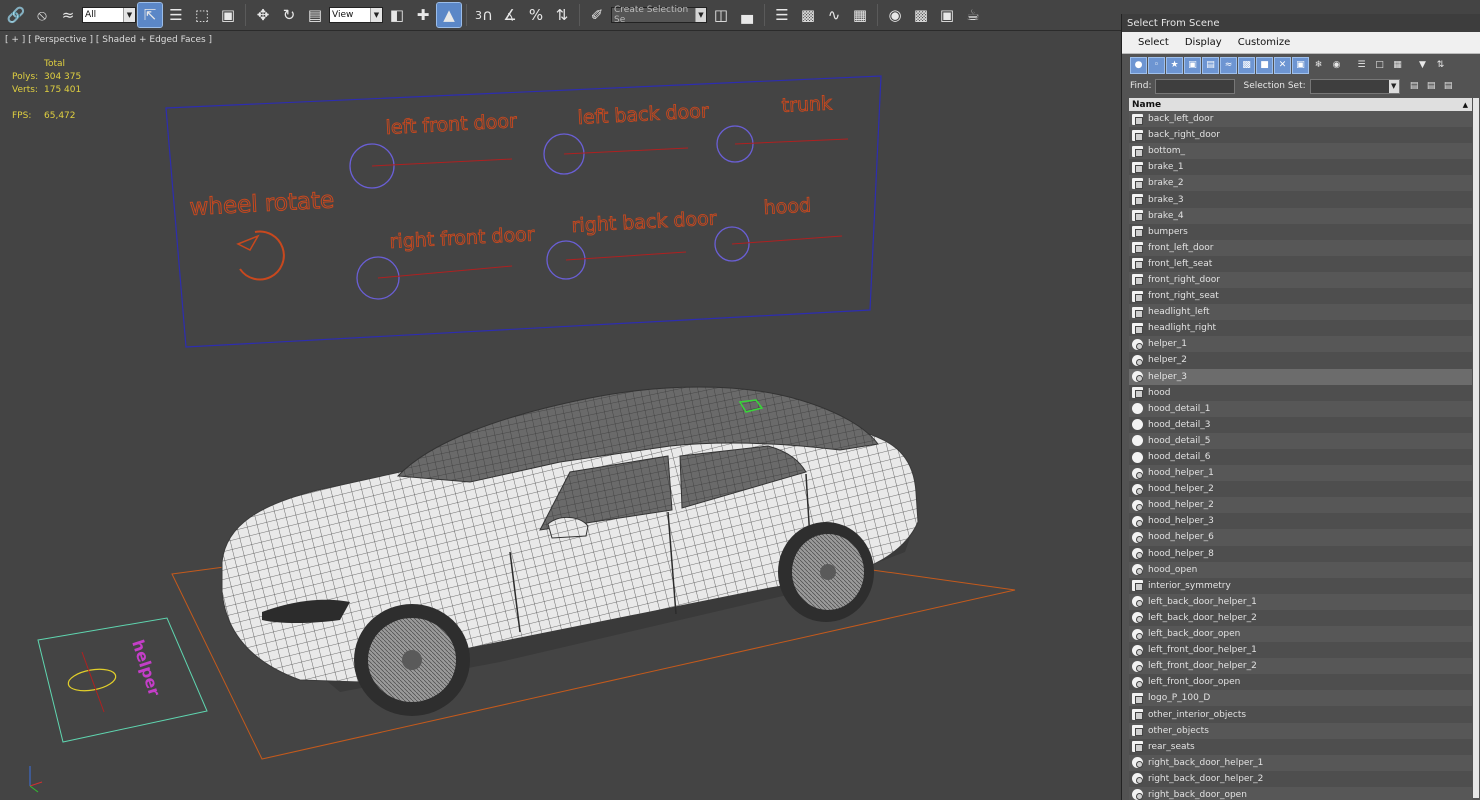 The image size is (1480, 800). Describe the element at coordinates (1300, 392) in the screenshot. I see `list-item: hood` at that location.